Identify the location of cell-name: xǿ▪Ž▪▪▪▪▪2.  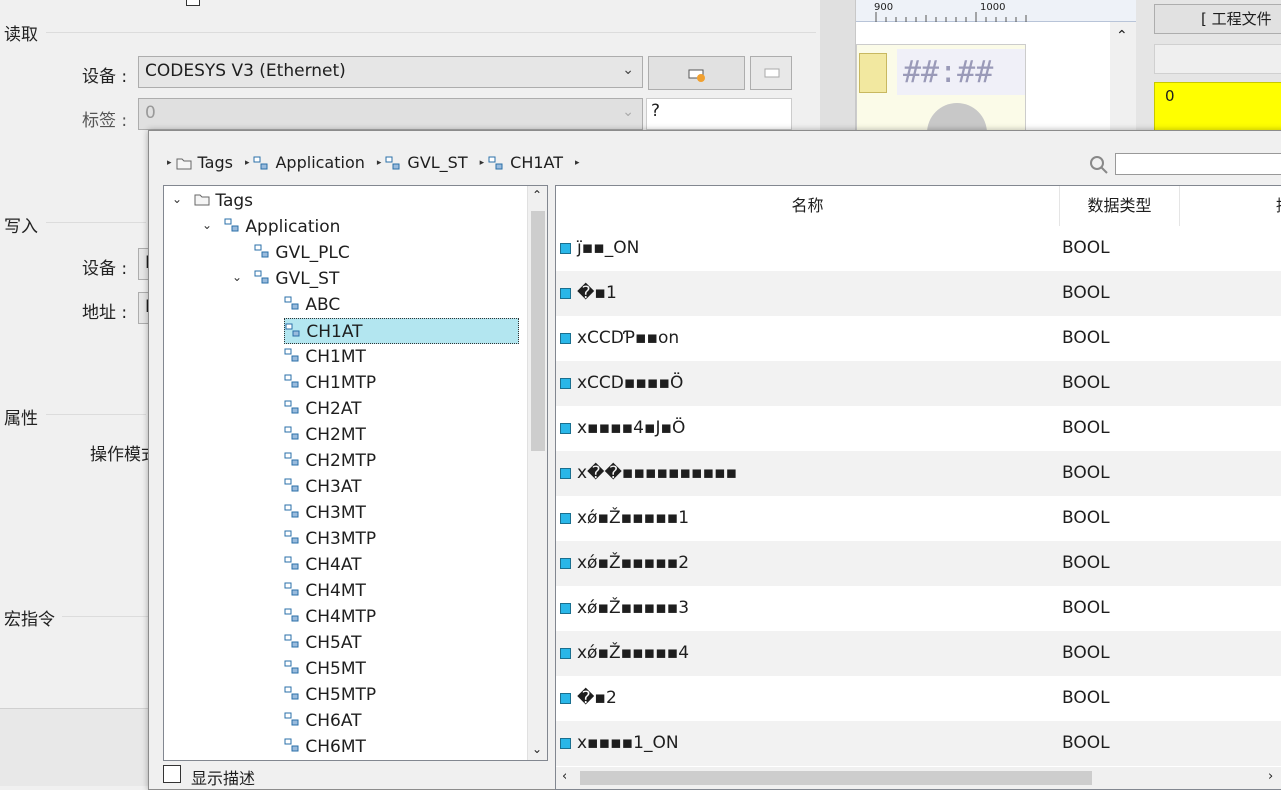
(624, 563).